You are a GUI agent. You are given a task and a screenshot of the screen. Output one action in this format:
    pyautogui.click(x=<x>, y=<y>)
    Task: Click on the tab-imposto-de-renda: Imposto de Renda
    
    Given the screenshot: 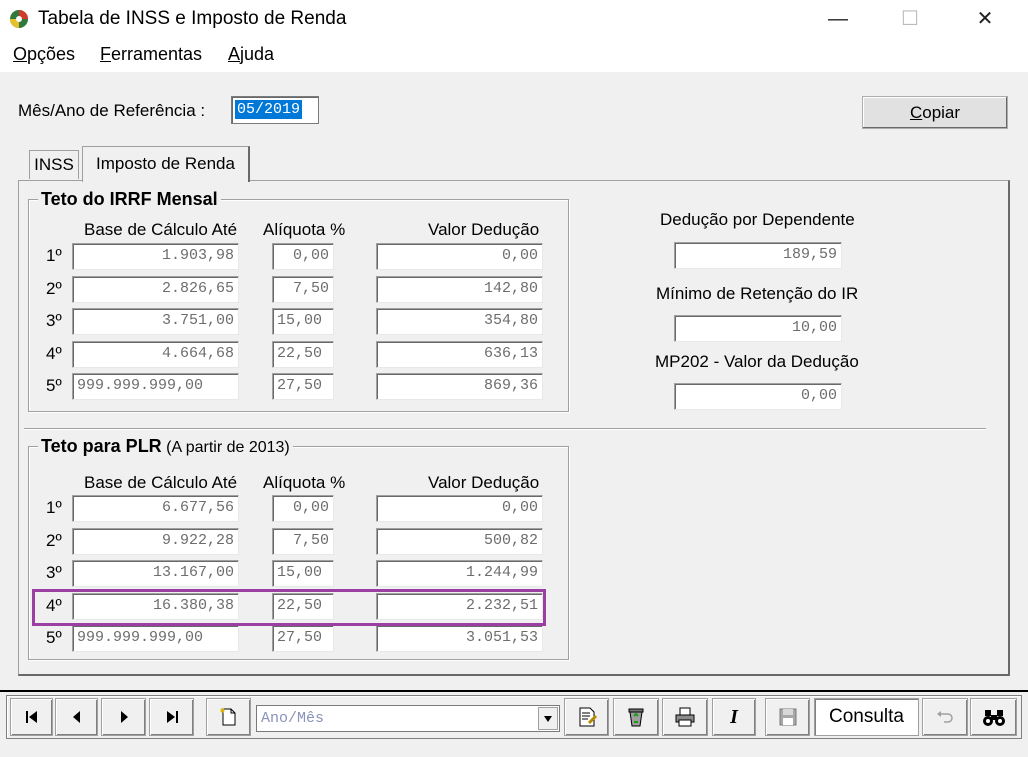 What is the action you would take?
    pyautogui.click(x=166, y=164)
    